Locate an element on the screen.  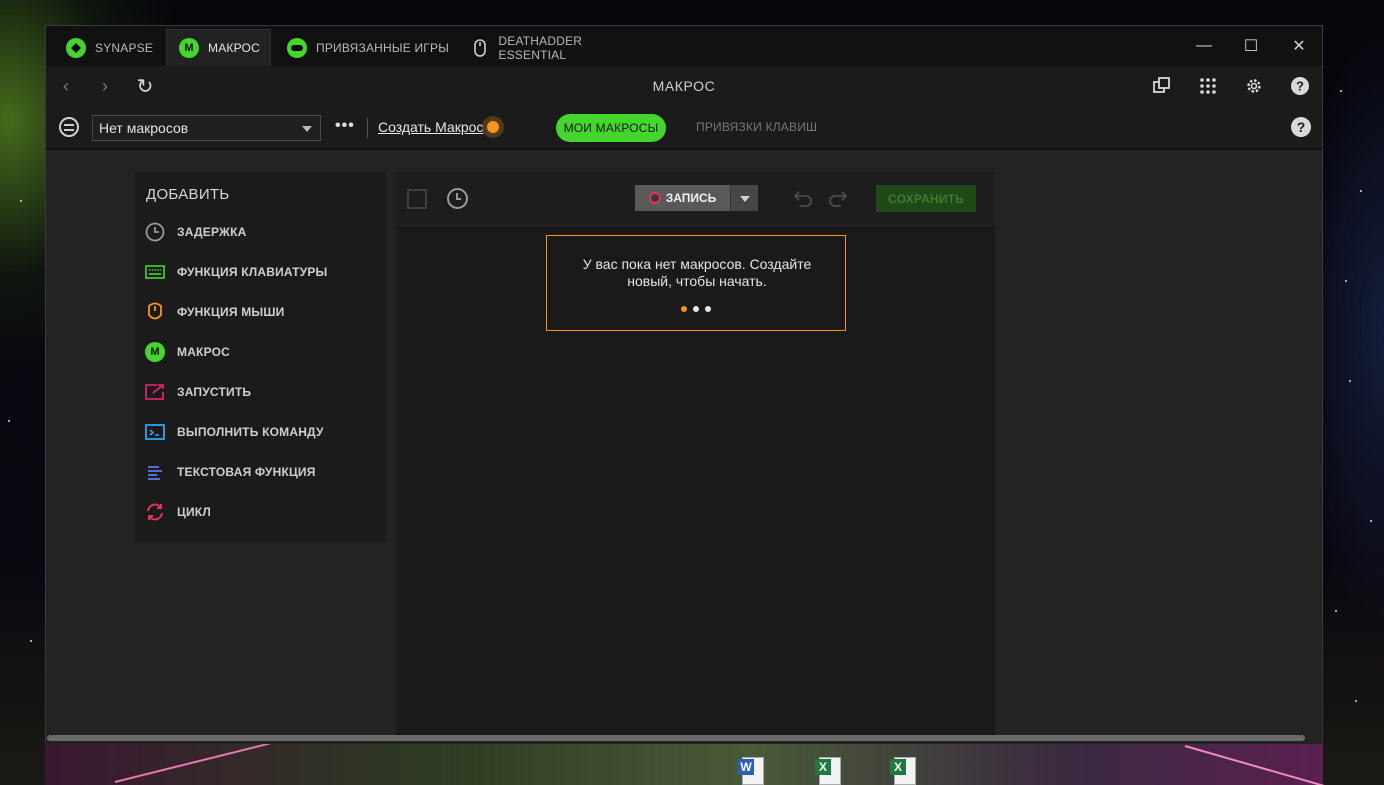
chevron-down-icon is located at coordinates (307, 129).